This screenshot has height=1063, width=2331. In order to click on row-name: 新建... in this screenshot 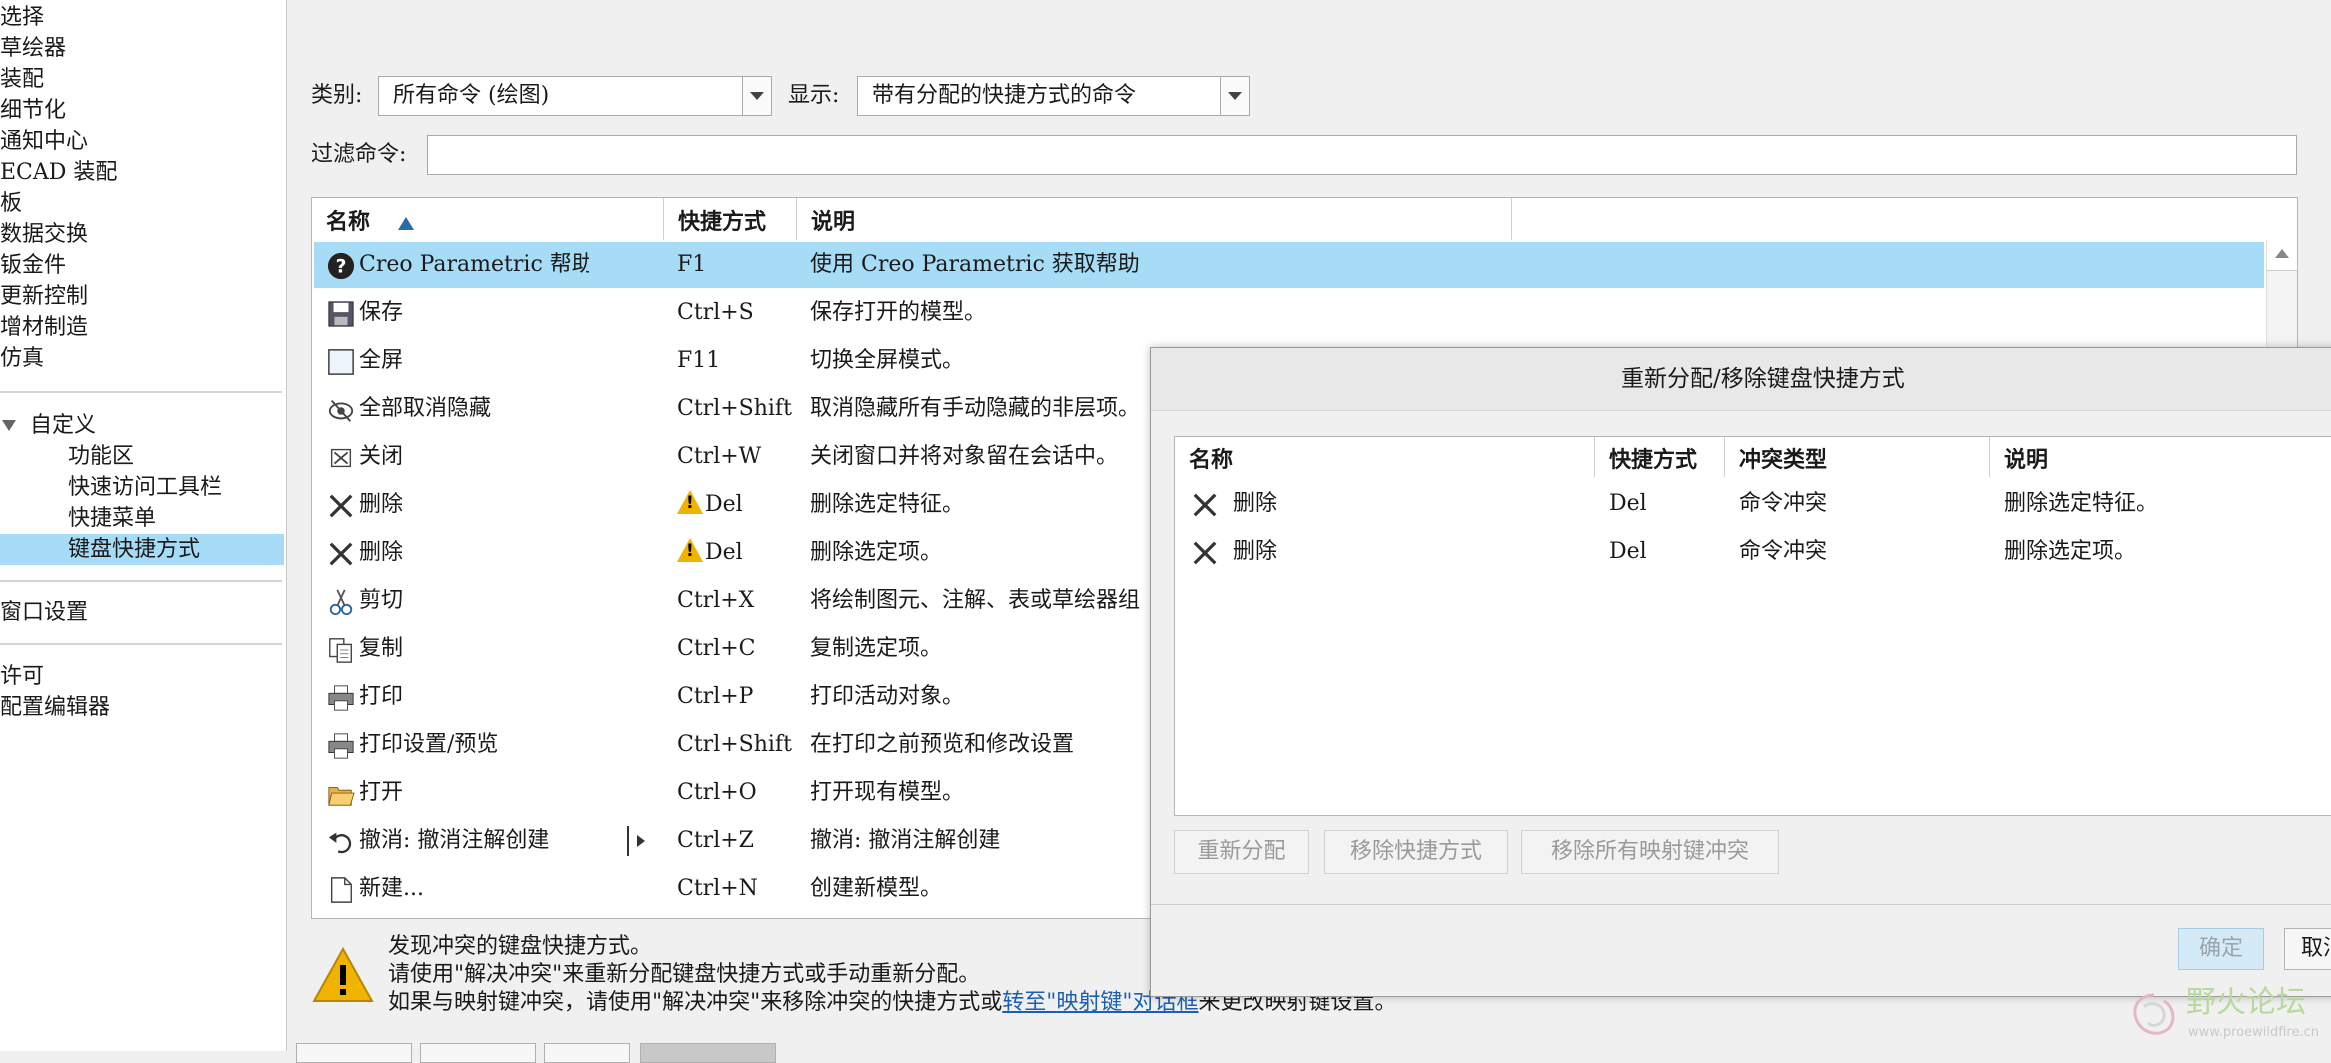, I will do `click(391, 888)`.